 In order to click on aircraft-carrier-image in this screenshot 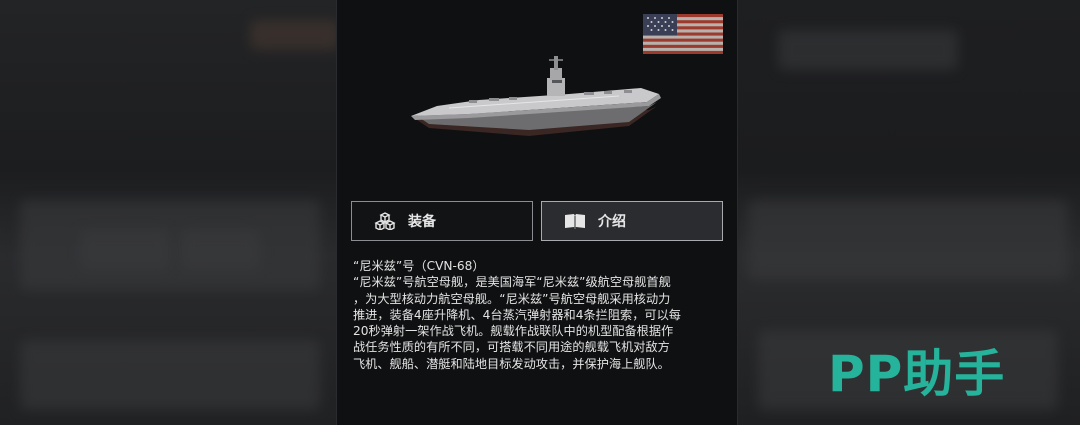, I will do `click(536, 96)`.